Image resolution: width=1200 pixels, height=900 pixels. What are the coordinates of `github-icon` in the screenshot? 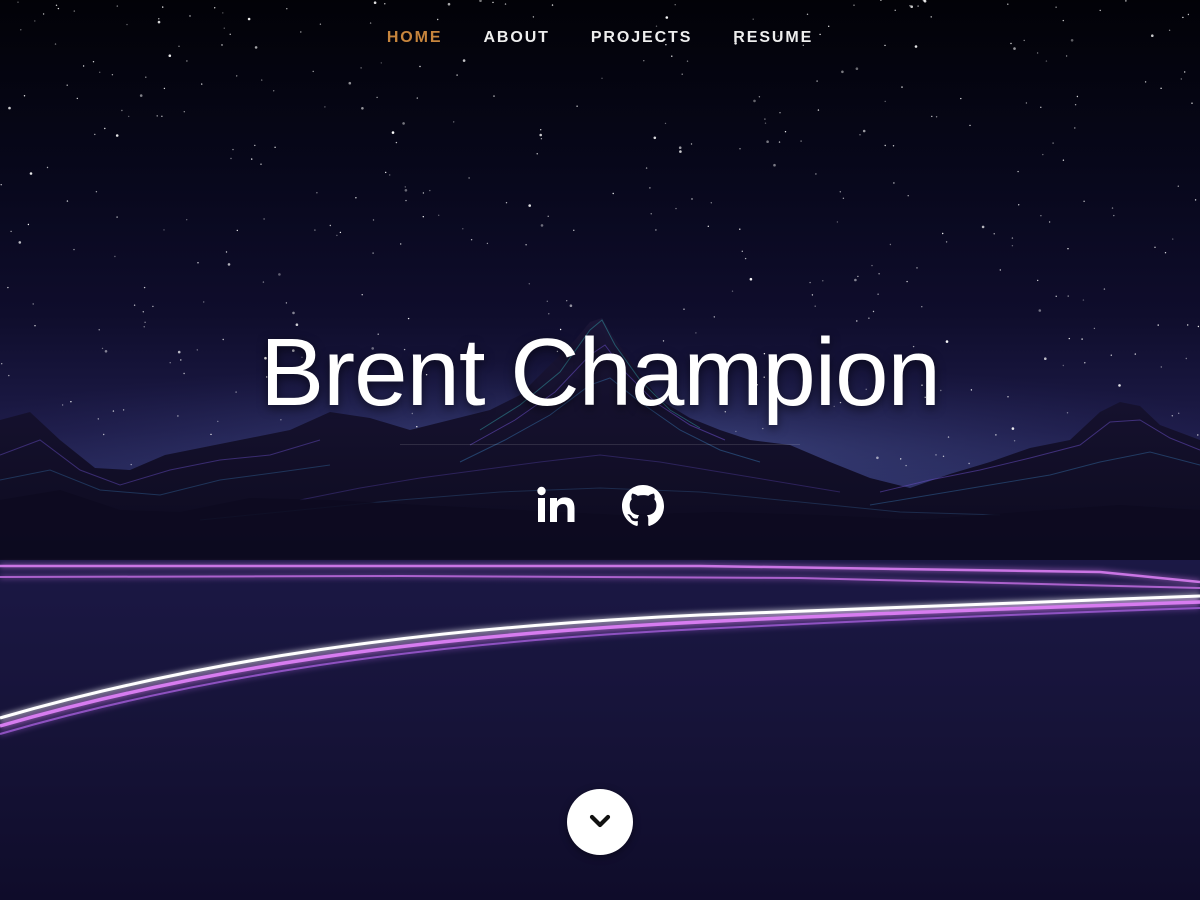 It's located at (643, 505).